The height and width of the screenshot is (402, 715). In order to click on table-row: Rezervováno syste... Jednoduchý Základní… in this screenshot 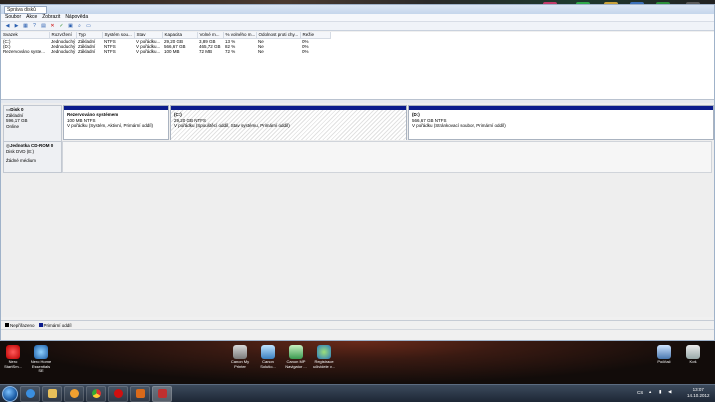, I will do `click(165, 52)`.